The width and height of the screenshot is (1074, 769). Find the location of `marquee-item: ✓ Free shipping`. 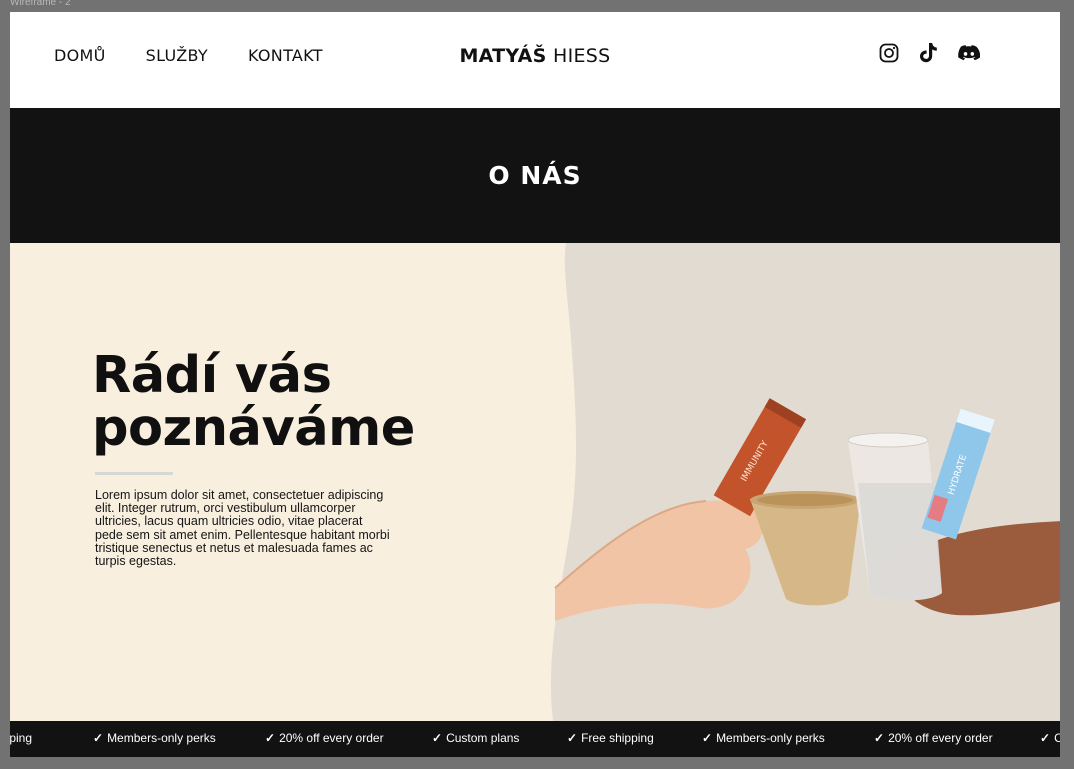

marquee-item: ✓ Free shipping is located at coordinates (610, 738).